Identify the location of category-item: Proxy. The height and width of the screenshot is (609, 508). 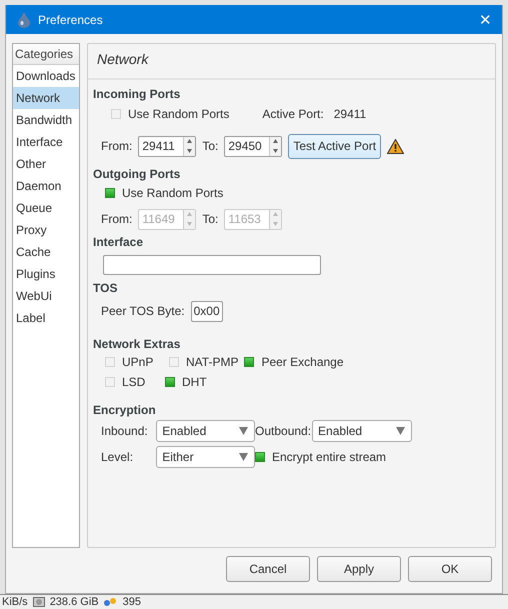
(46, 230).